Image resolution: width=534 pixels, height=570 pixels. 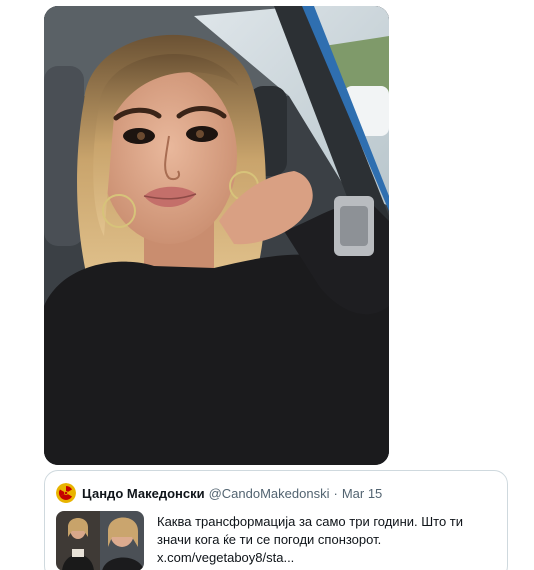 What do you see at coordinates (143, 493) in the screenshot?
I see `display-name: Цандо Македонски` at bounding box center [143, 493].